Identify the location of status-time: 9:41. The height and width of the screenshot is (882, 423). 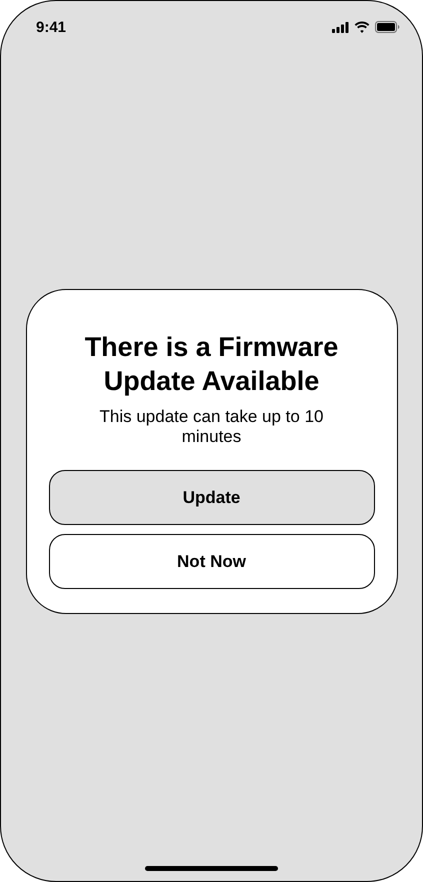
(51, 27).